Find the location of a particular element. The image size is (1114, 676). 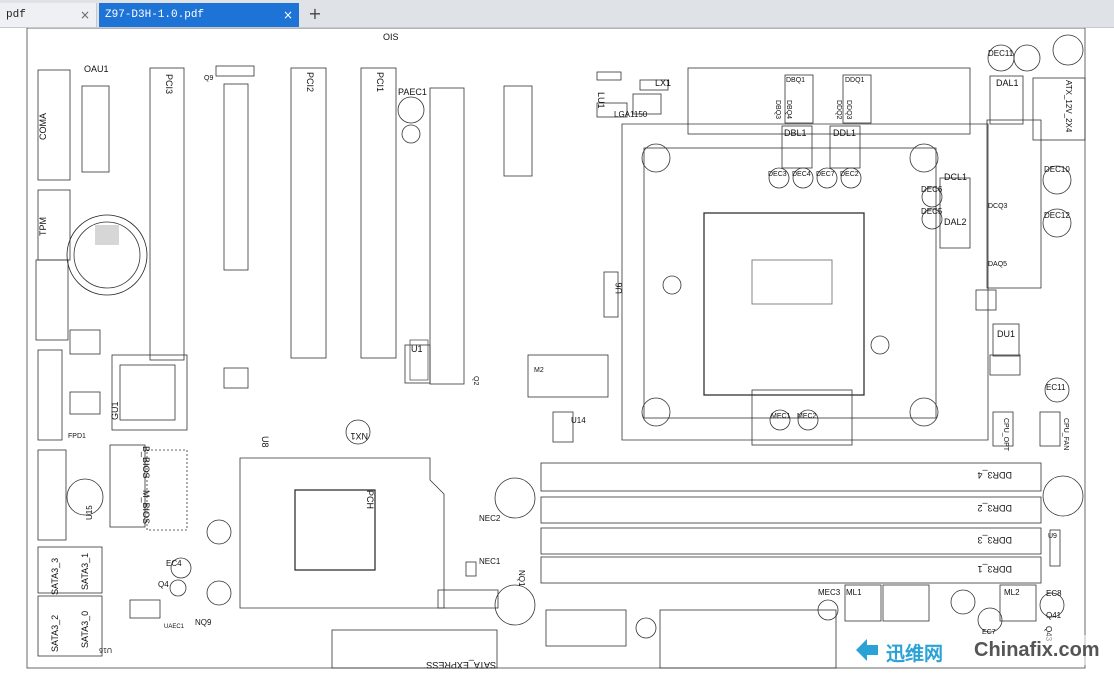

label-dec7: DEC7 is located at coordinates (825, 174).